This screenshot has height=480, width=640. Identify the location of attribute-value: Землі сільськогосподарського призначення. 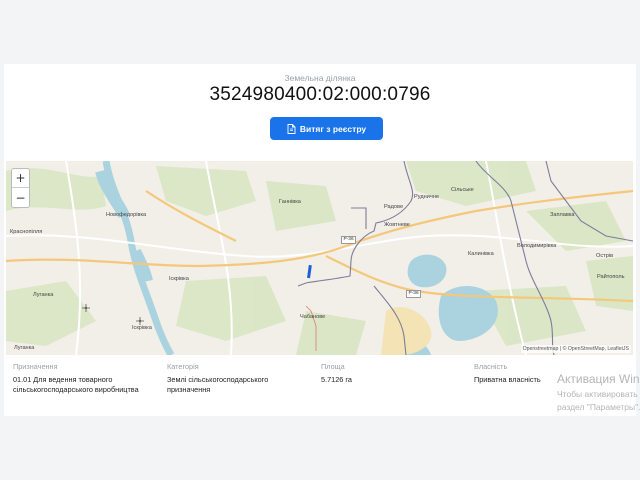
(218, 384).